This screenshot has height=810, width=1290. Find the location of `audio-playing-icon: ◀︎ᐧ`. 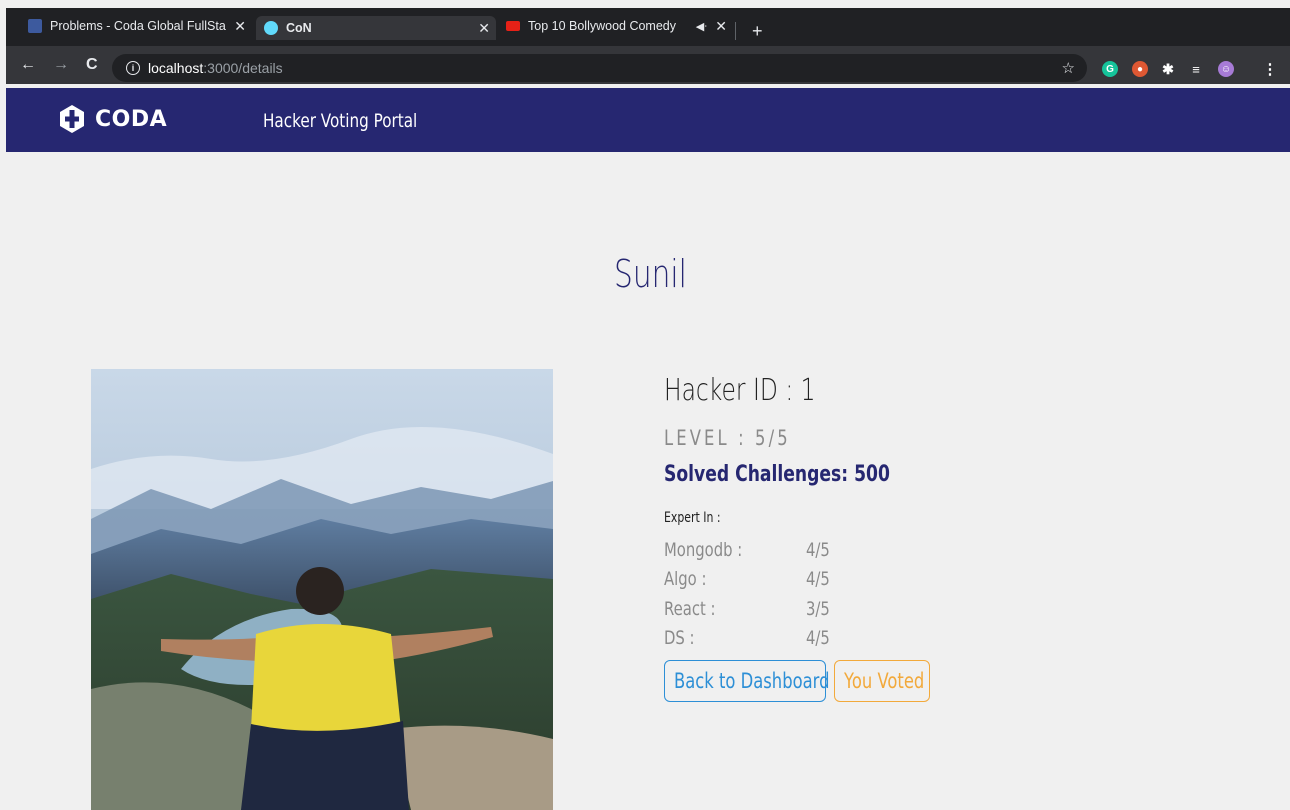

audio-playing-icon: ◀︎ᐧ is located at coordinates (701, 26).